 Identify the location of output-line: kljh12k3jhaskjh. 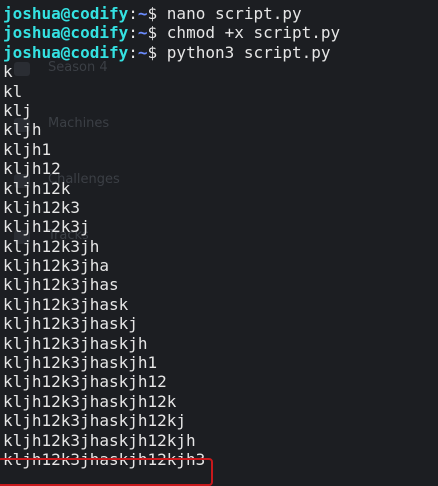
(75, 343).